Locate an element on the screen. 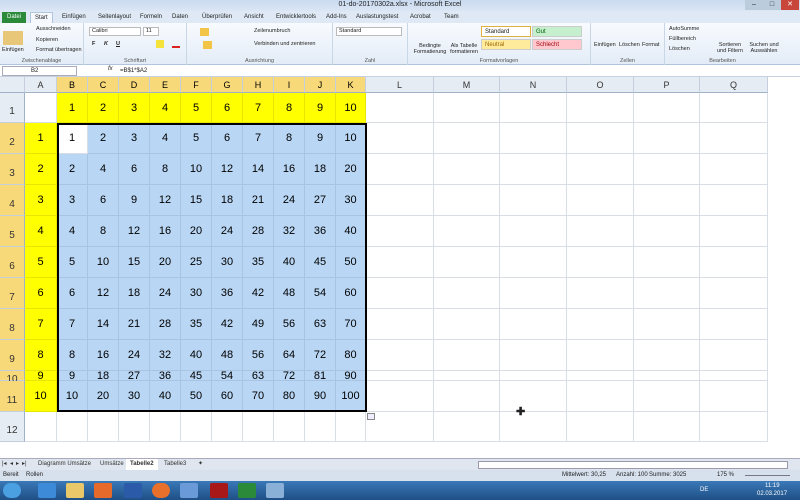 This screenshot has width=800, height=500. cell-K1: 10 is located at coordinates (351, 108).